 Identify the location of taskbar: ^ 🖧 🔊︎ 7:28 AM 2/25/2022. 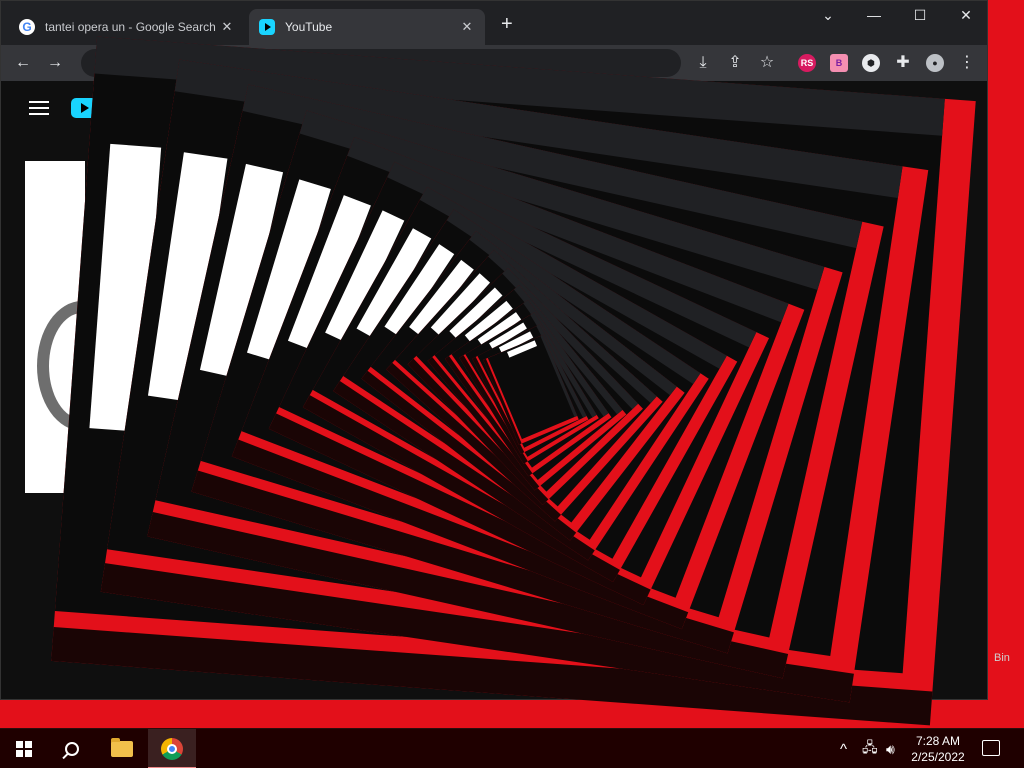
(512, 748).